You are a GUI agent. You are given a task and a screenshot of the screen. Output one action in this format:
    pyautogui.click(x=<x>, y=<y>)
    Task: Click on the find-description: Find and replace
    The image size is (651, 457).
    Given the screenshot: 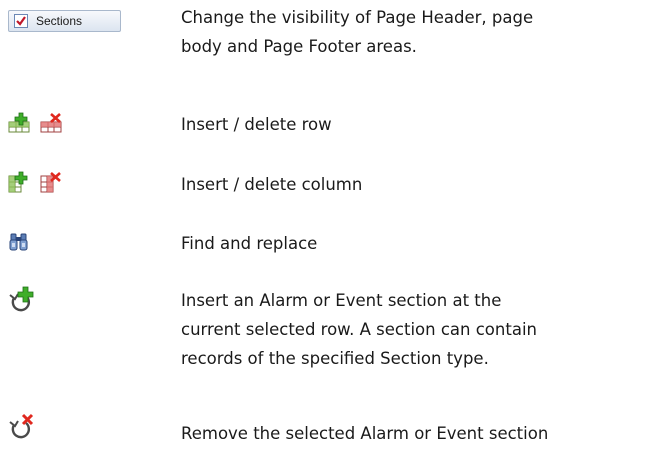 What is the action you would take?
    pyautogui.click(x=416, y=243)
    